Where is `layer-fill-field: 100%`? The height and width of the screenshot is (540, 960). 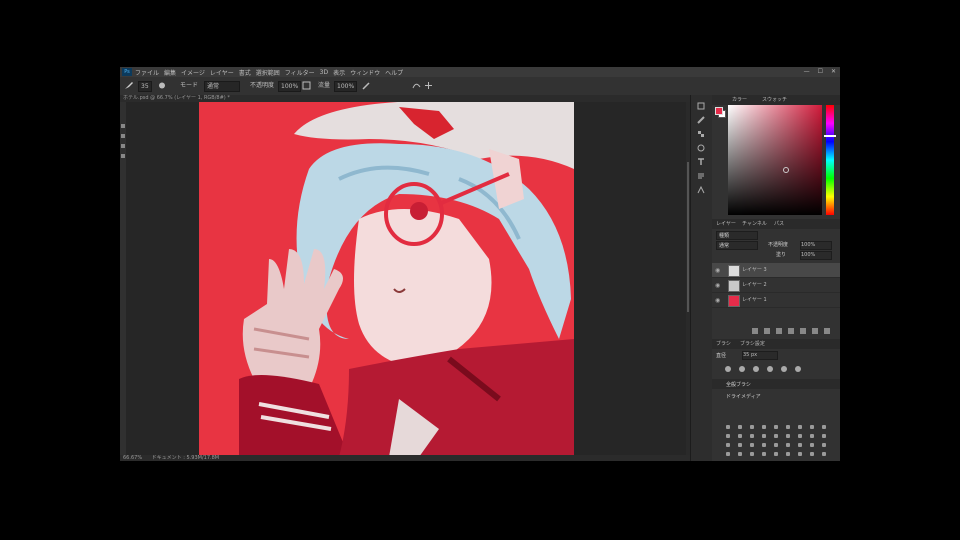 layer-fill-field: 100% is located at coordinates (816, 255).